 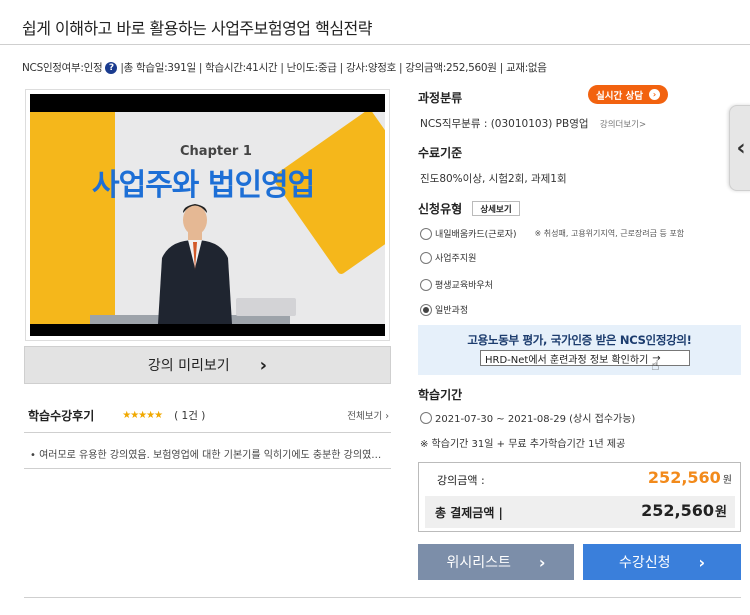 I want to click on period-option: 2021-07-30 ~ 2021-08-29 (상시 접수가능), so click(x=527, y=417).